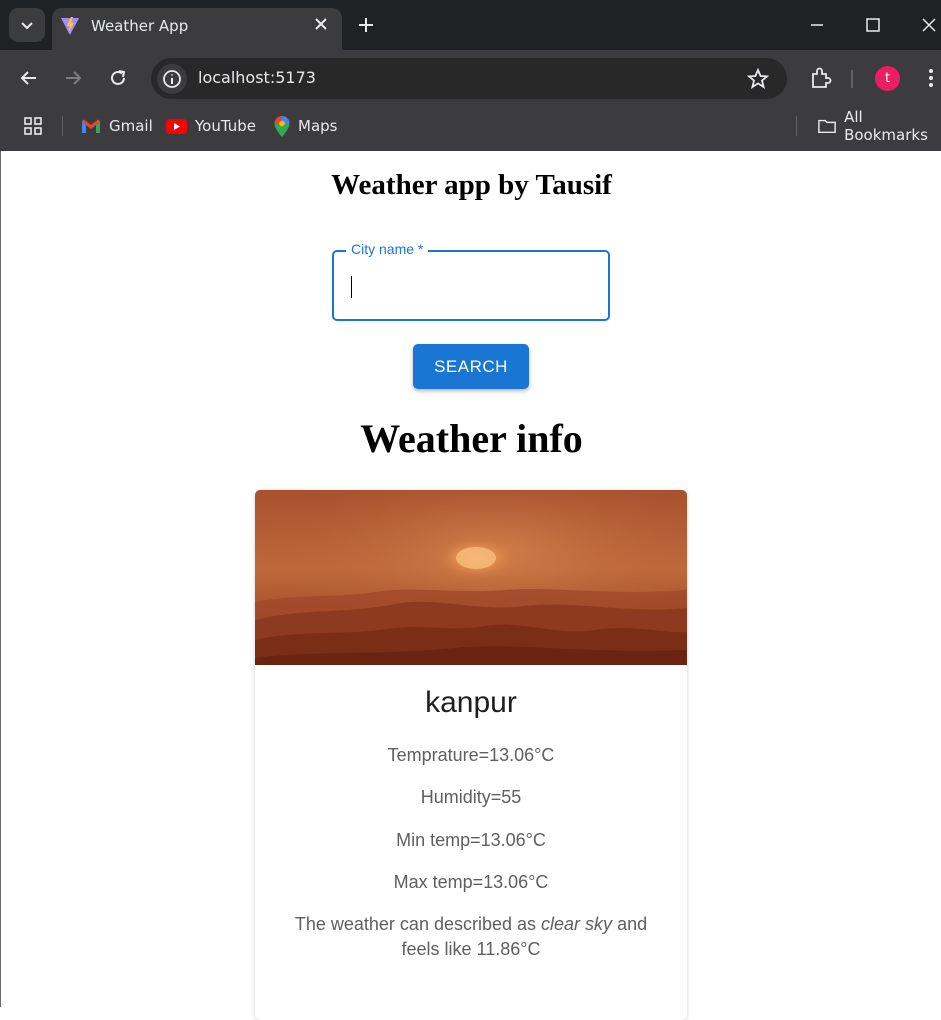 The width and height of the screenshot is (941, 1020). I want to click on description-prefix: The weather can described as, so click(415, 924).